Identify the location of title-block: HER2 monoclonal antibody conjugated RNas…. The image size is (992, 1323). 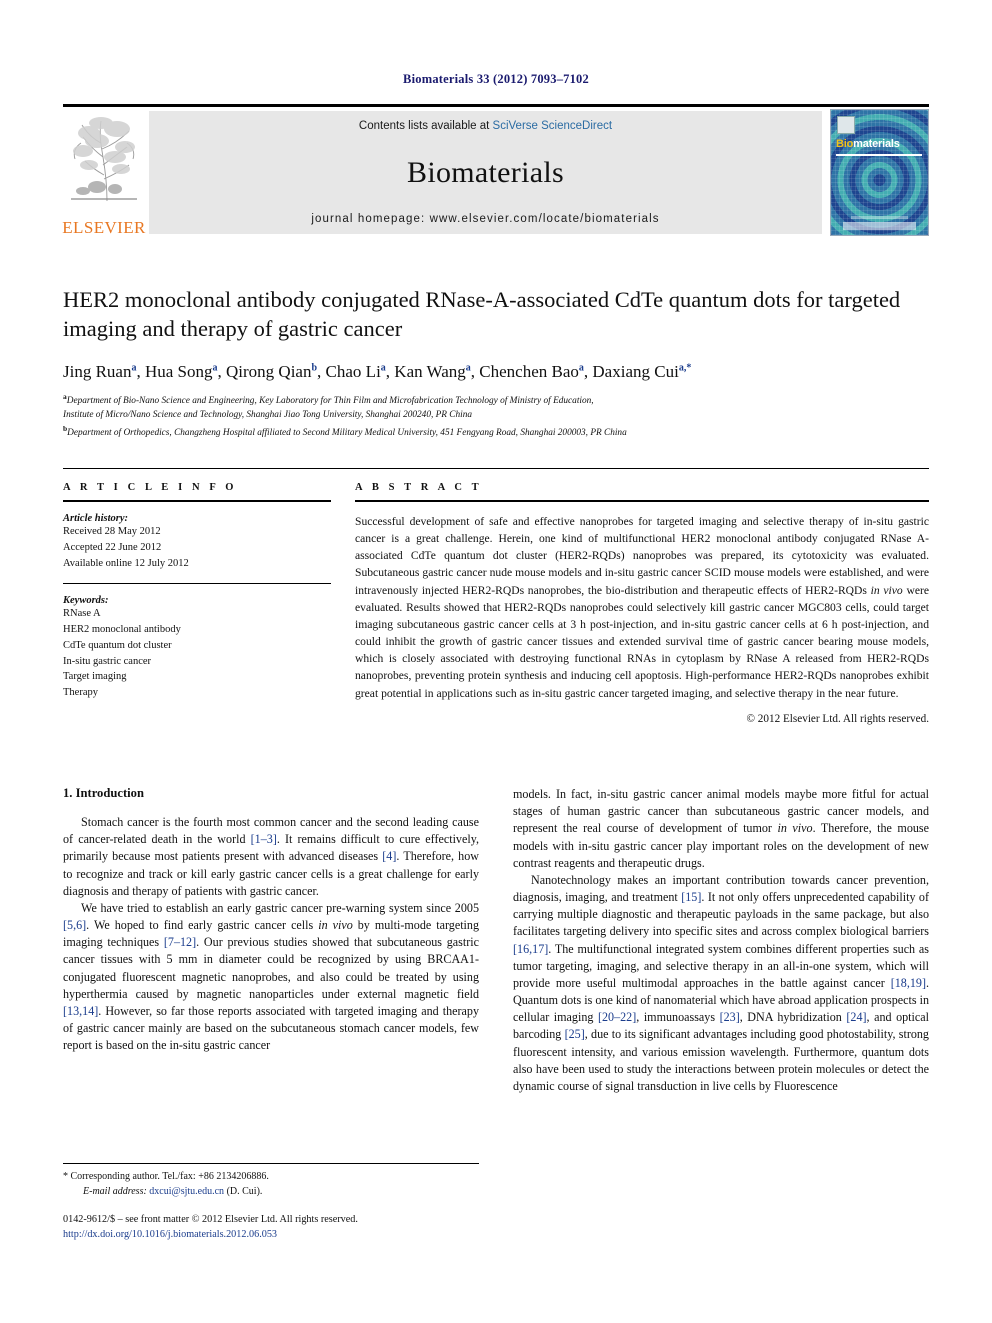
(496, 363).